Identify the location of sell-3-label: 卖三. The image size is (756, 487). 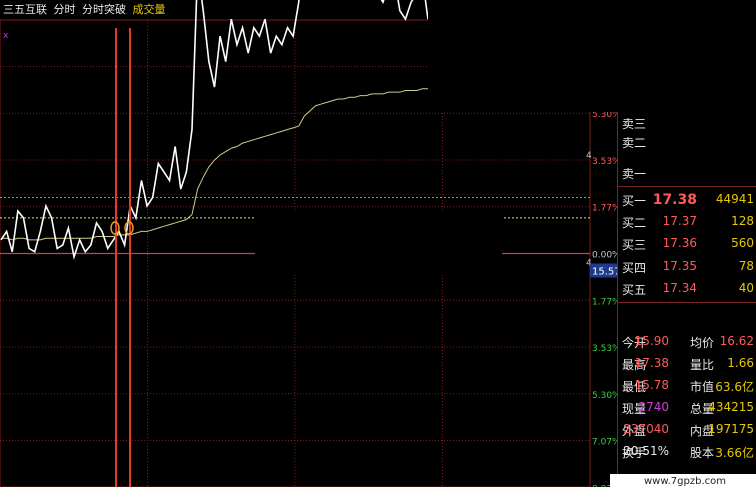
(634, 124).